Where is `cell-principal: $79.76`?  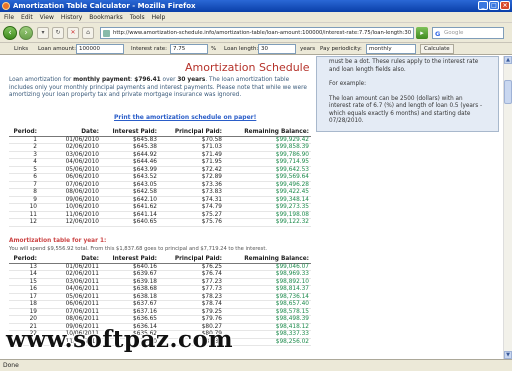
cell-principal: $79.76 is located at coordinates (191, 319).